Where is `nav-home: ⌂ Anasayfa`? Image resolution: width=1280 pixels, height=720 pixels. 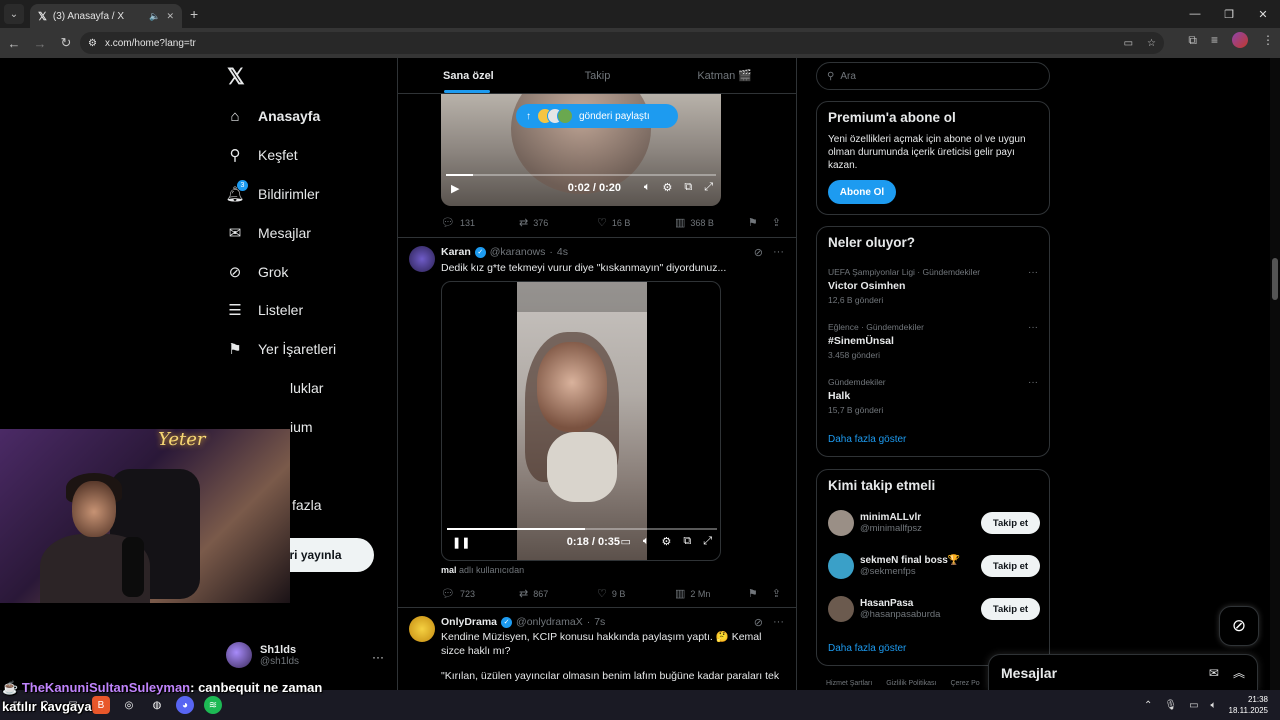 nav-home: ⌂ Anasayfa is located at coordinates (273, 116).